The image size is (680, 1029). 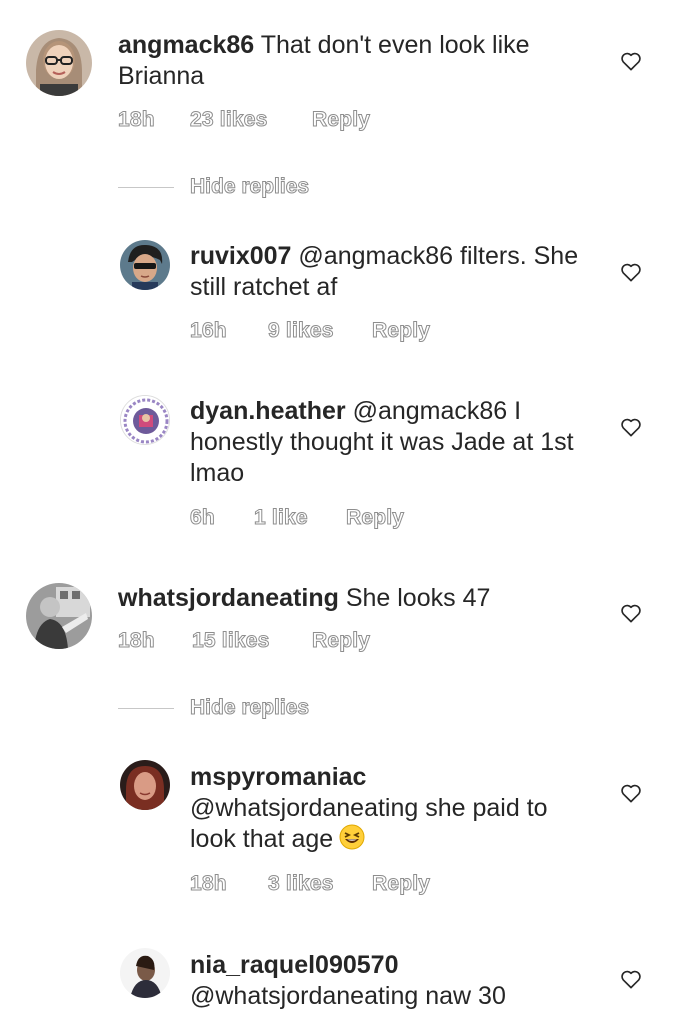 I want to click on comment-likes: 23 likes, so click(x=229, y=120).